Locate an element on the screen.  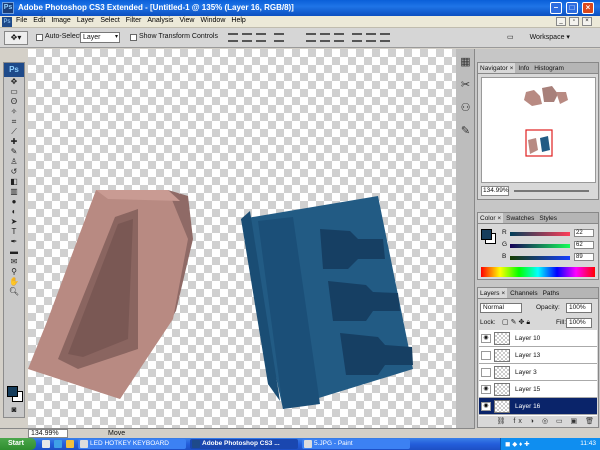
quicklaunch-ie-icon is located at coordinates (58, 444).